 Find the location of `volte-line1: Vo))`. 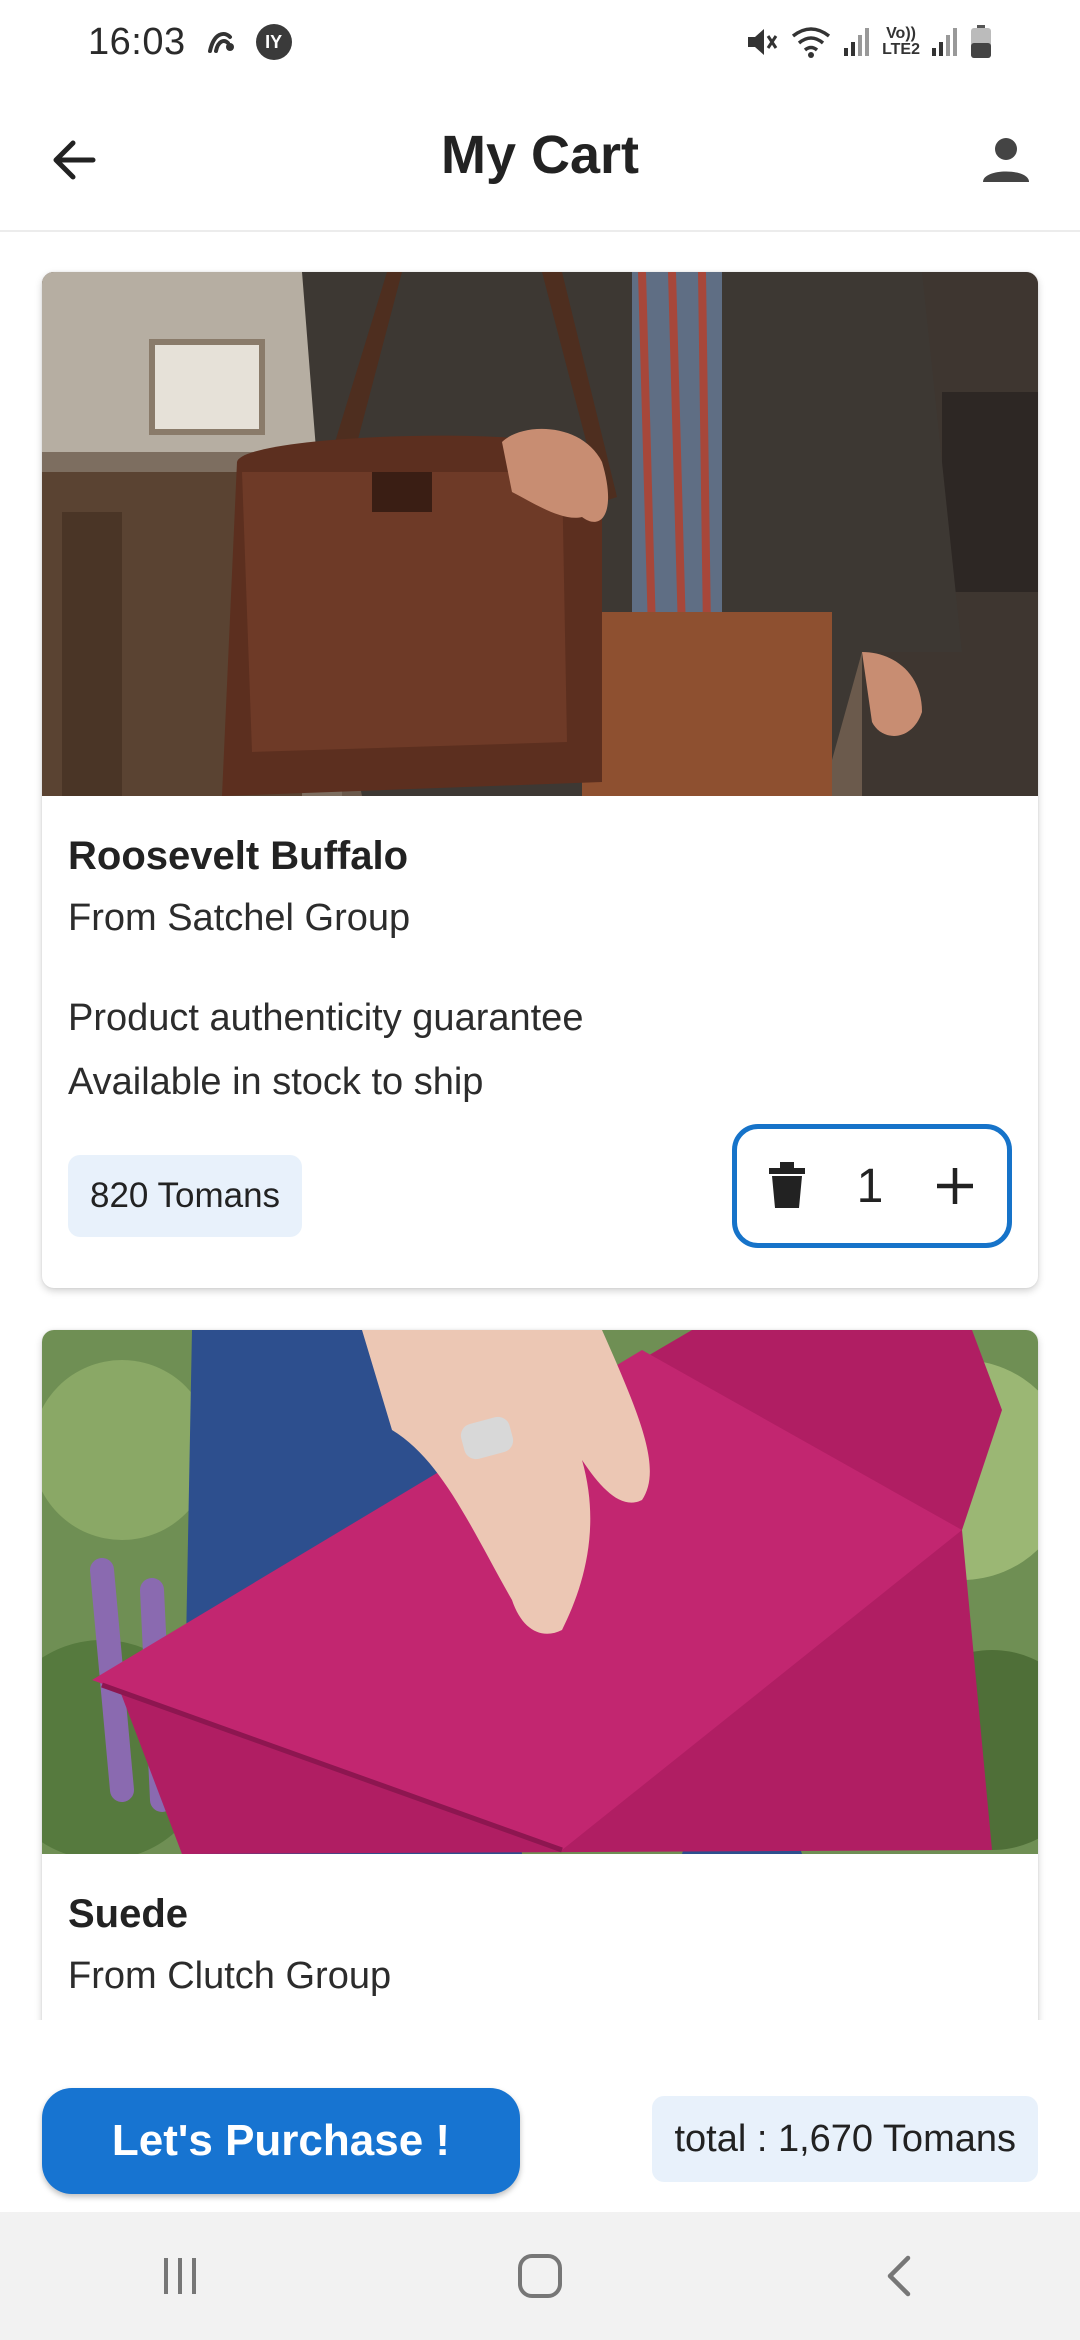

volte-line1: Vo)) is located at coordinates (901, 33).